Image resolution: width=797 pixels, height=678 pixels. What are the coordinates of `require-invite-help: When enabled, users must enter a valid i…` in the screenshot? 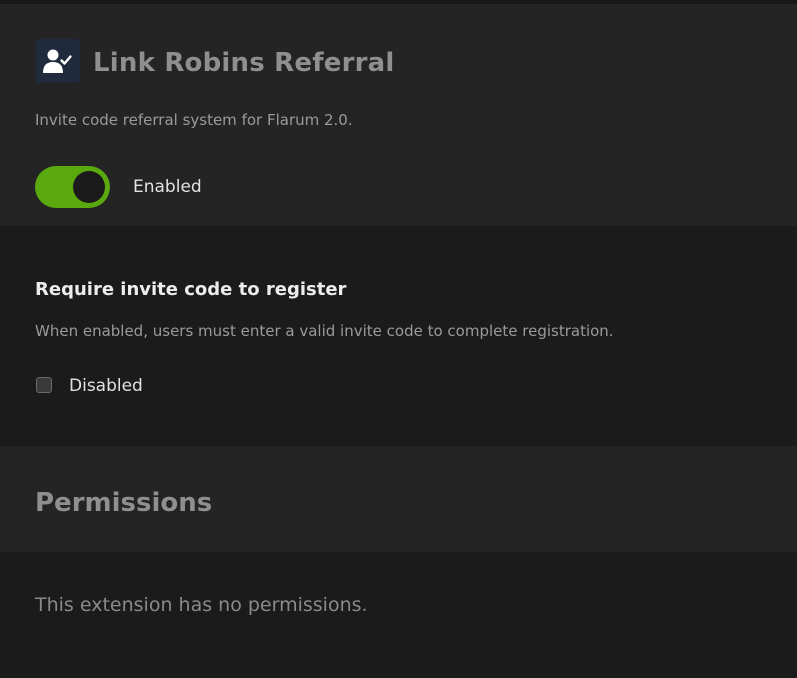 It's located at (324, 331).